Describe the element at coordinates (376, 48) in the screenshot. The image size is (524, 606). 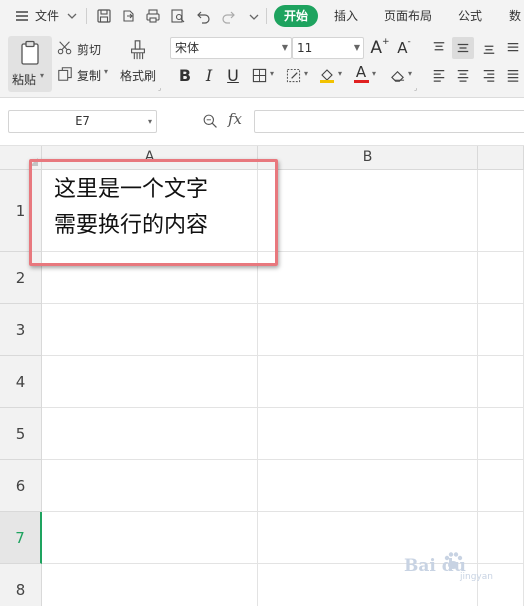
I see `grow-font-icon: A` at that location.